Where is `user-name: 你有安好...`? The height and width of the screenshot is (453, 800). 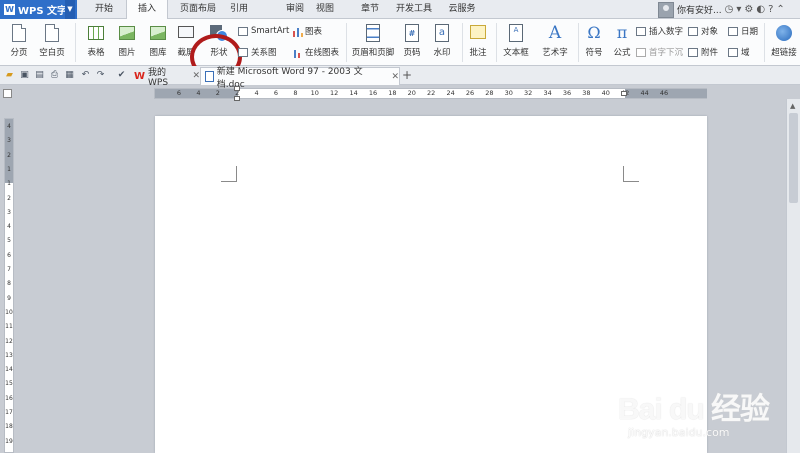 user-name: 你有安好... is located at coordinates (699, 9).